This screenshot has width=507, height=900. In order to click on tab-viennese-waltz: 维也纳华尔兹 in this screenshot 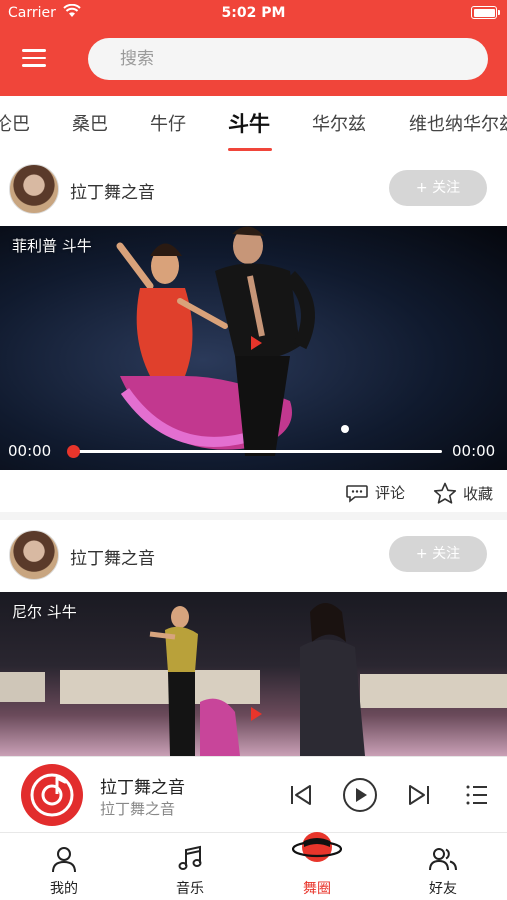, I will do `click(458, 123)`.